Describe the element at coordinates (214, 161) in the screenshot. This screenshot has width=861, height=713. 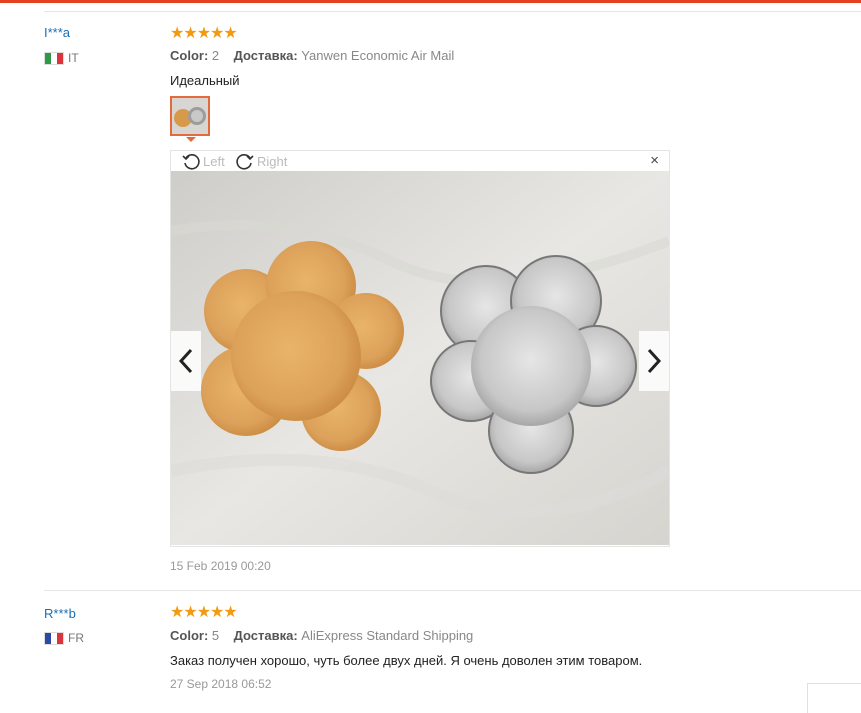
I see `rotate-left-label: Left` at that location.